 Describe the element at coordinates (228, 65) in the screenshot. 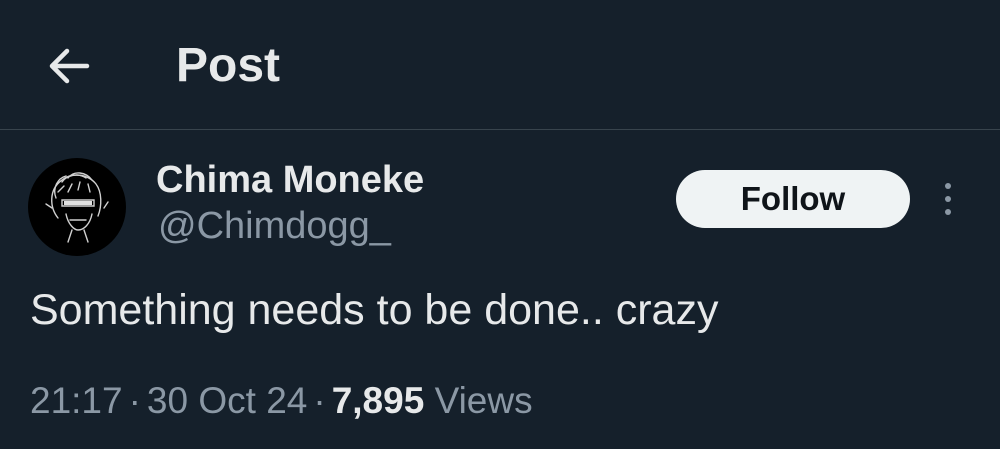

I see `page-title: Post` at that location.